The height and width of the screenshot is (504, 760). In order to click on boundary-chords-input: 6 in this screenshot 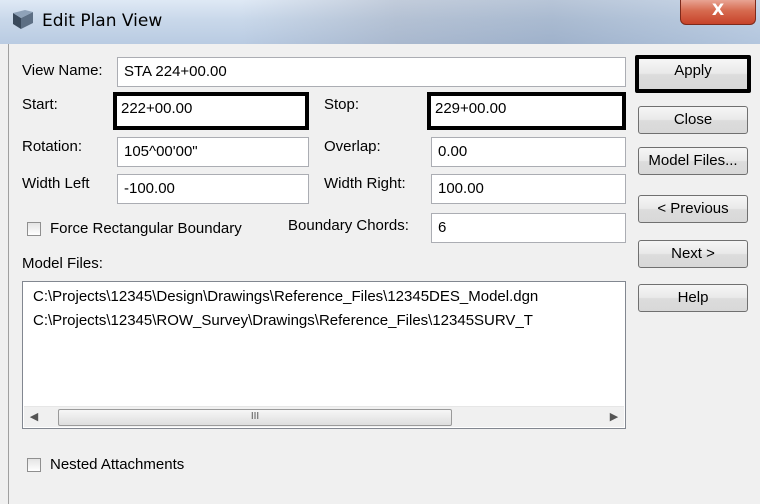, I will do `click(528, 228)`.